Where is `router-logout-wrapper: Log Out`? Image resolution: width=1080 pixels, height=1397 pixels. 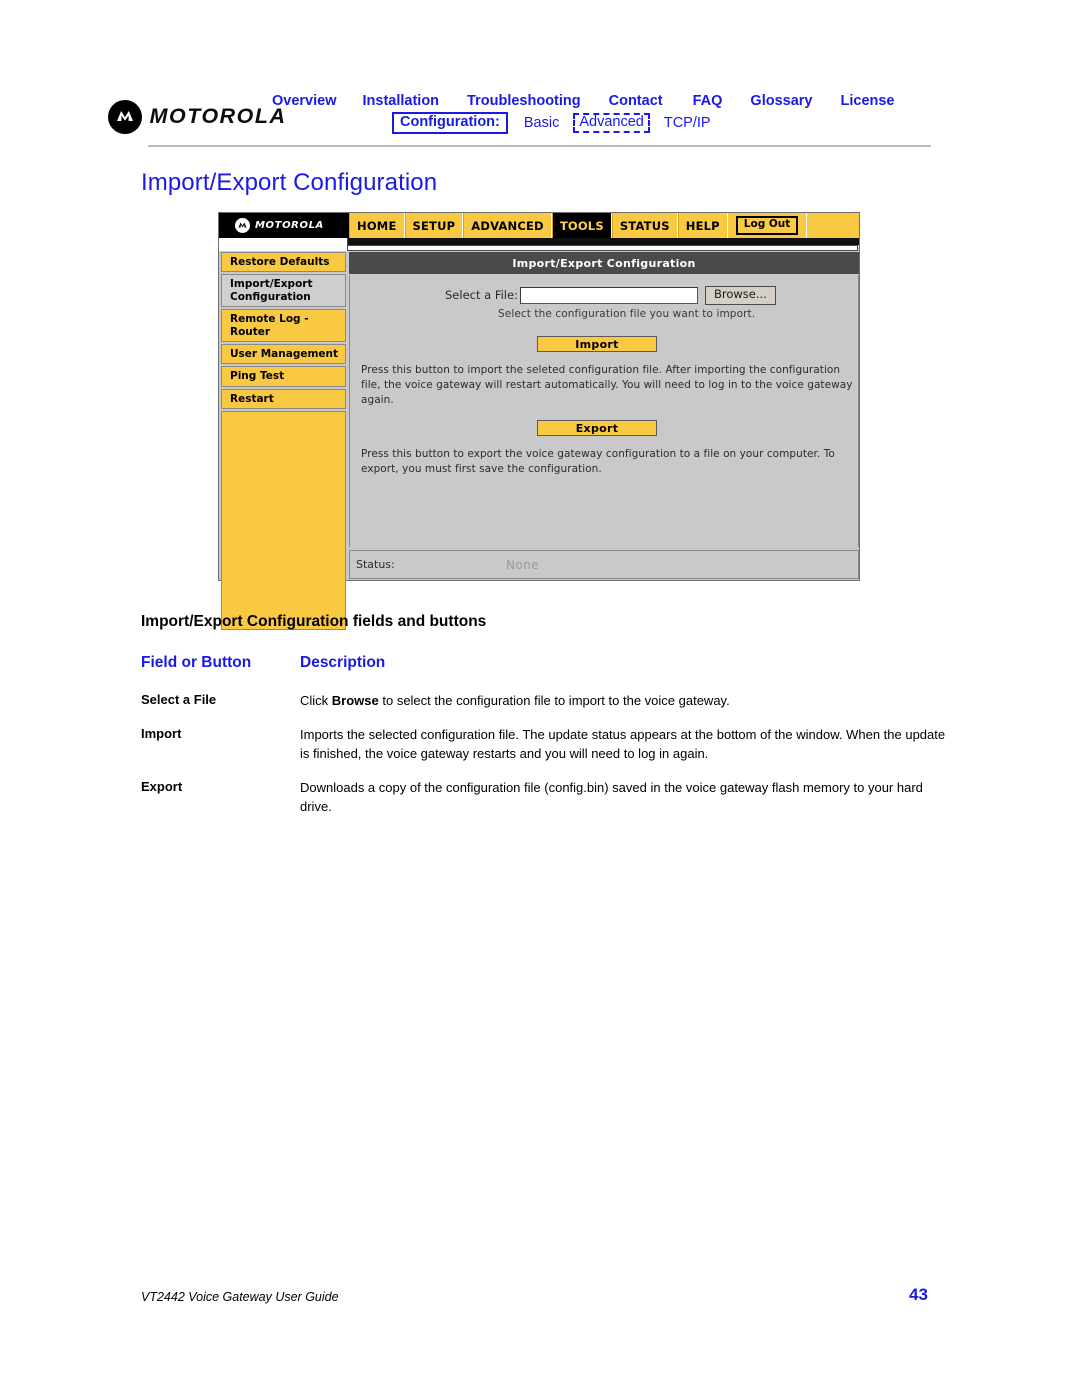
router-logout-wrapper: Log Out is located at coordinates (768, 225).